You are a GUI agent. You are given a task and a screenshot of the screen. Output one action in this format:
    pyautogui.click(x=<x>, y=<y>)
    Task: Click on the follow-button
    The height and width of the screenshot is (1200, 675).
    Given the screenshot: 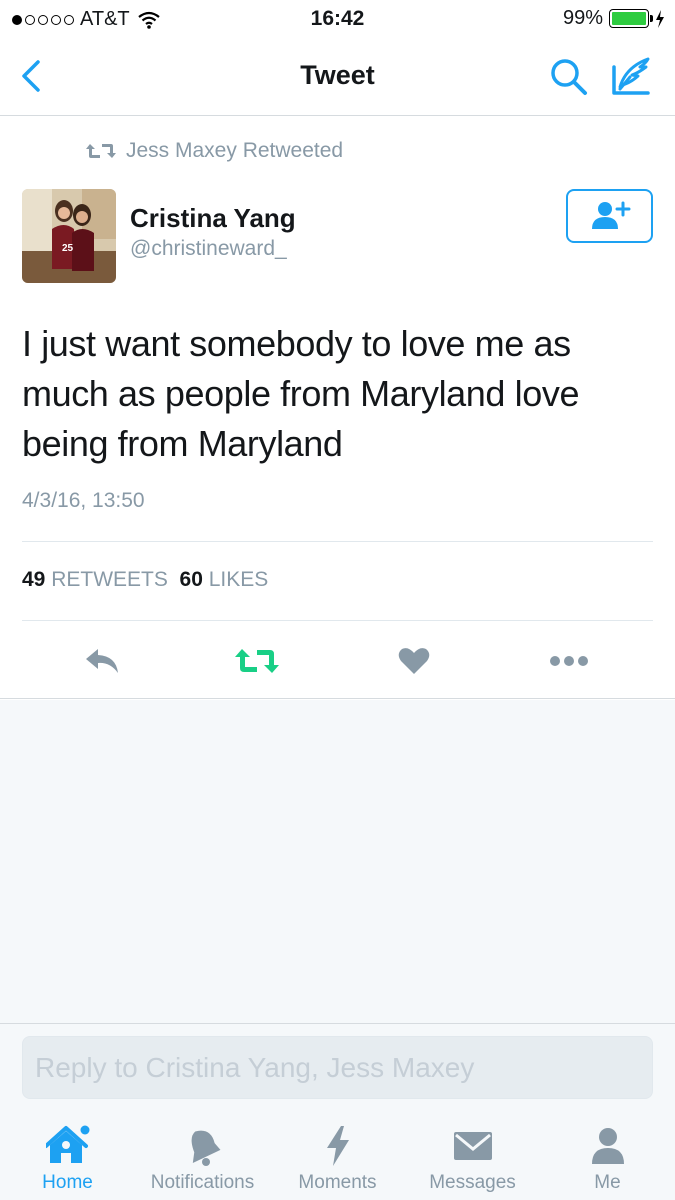 What is the action you would take?
    pyautogui.click(x=609, y=216)
    